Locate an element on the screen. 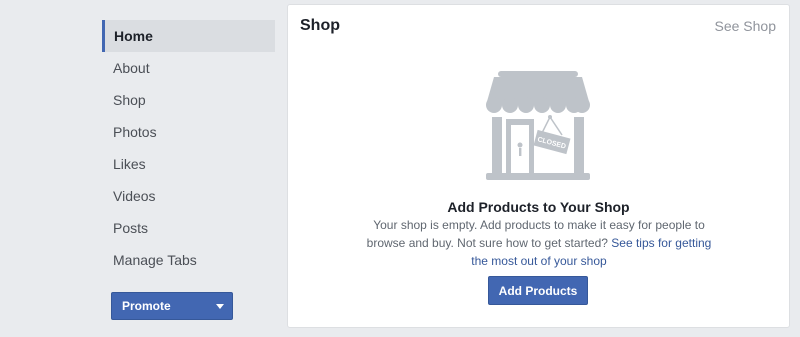  see-shop-link: See Shop is located at coordinates (746, 26).